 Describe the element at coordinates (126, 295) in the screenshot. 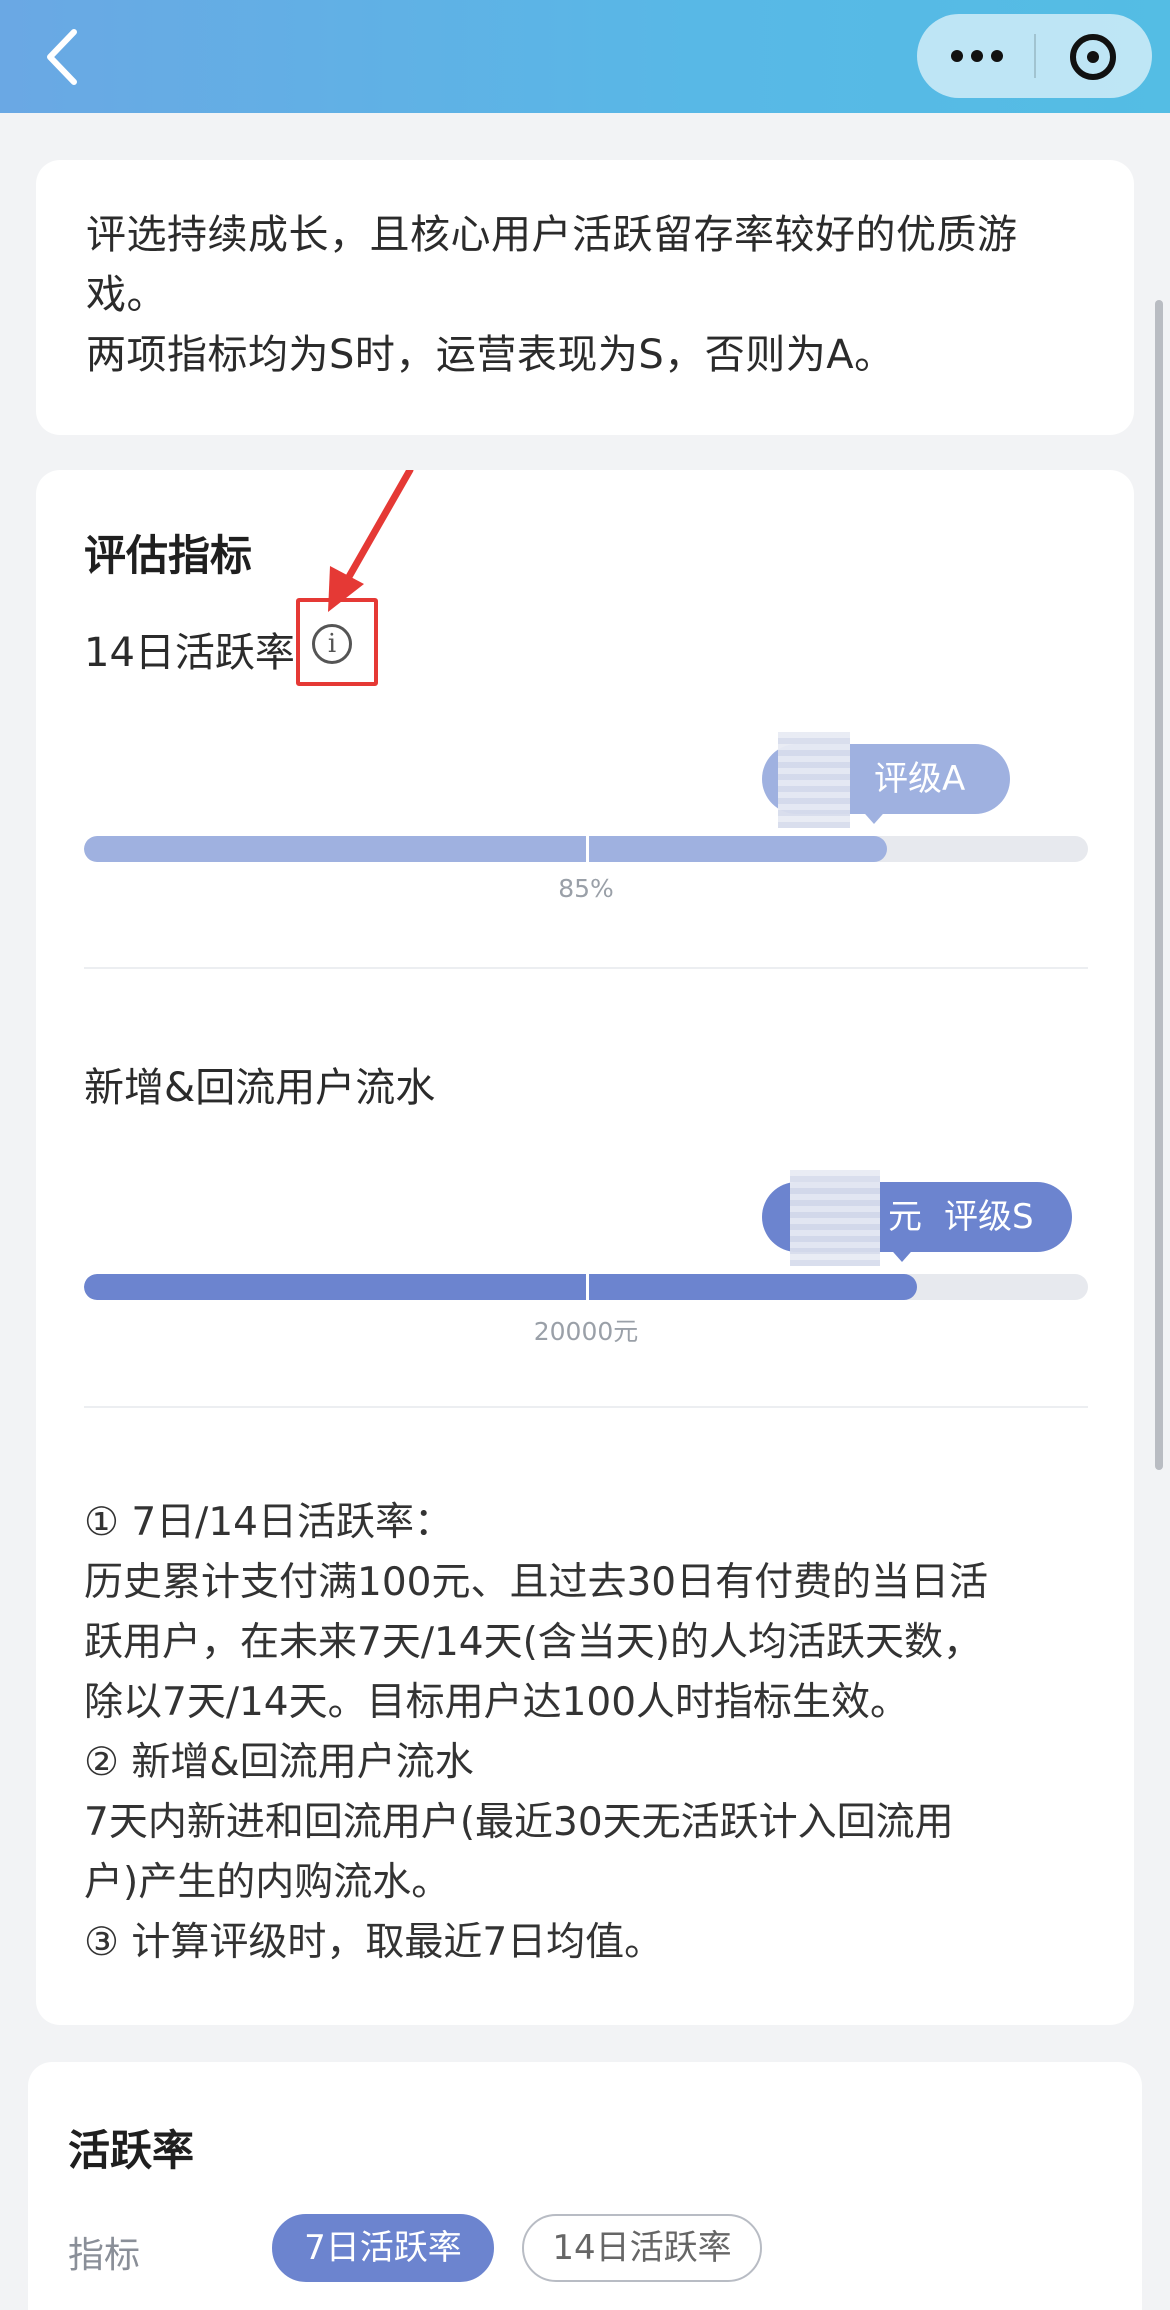

I see `intro-line: 戏。` at that location.